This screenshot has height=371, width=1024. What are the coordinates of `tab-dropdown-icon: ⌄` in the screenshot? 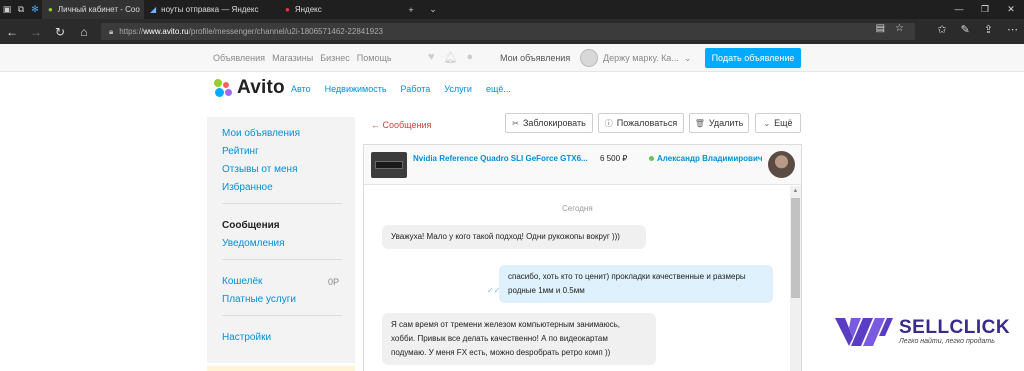 It's located at (433, 9).